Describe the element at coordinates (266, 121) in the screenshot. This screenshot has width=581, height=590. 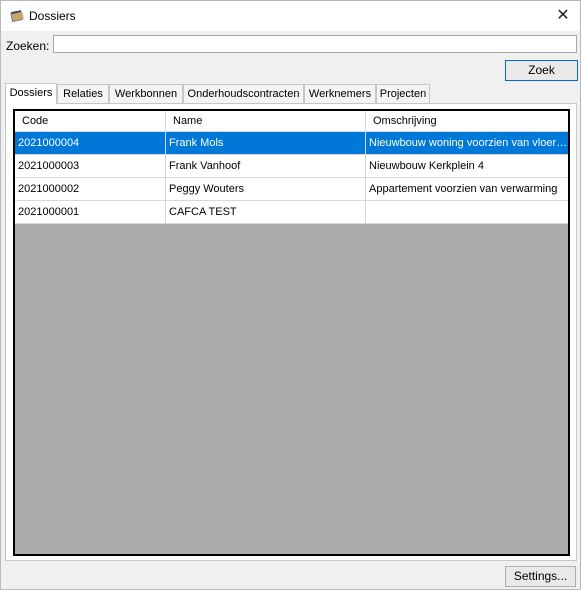
I see `column-header-name: Name` at that location.